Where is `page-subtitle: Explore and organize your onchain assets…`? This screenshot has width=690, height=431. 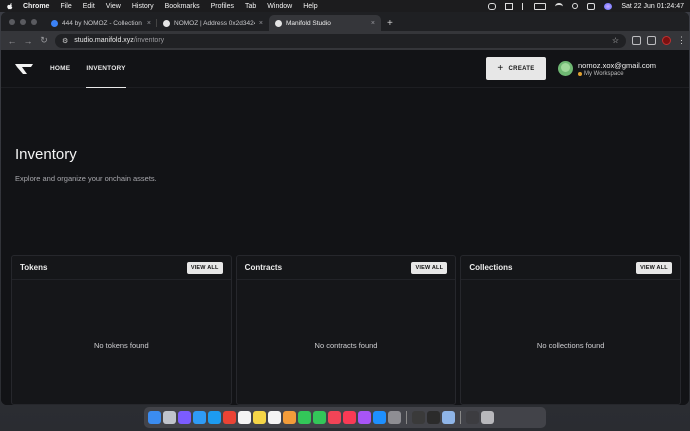
page-subtitle: Explore and organize your onchain assets… is located at coordinates (86, 178).